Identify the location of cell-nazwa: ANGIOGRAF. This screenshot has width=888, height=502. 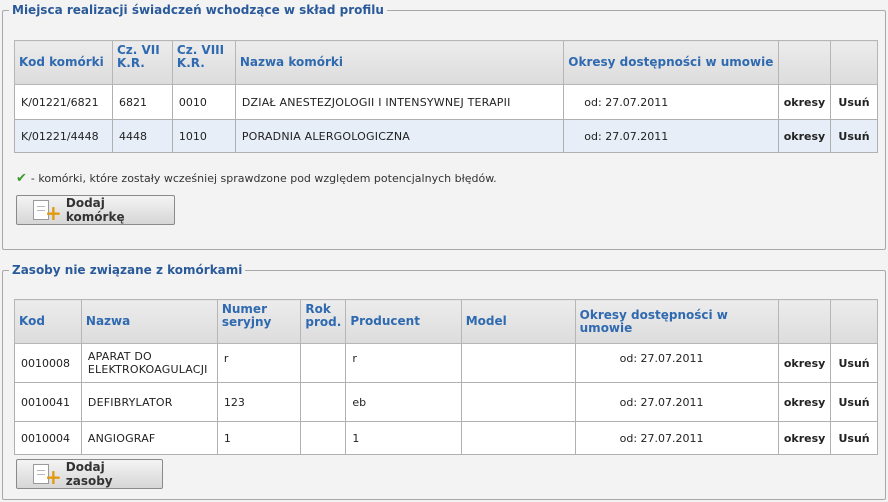
(149, 438).